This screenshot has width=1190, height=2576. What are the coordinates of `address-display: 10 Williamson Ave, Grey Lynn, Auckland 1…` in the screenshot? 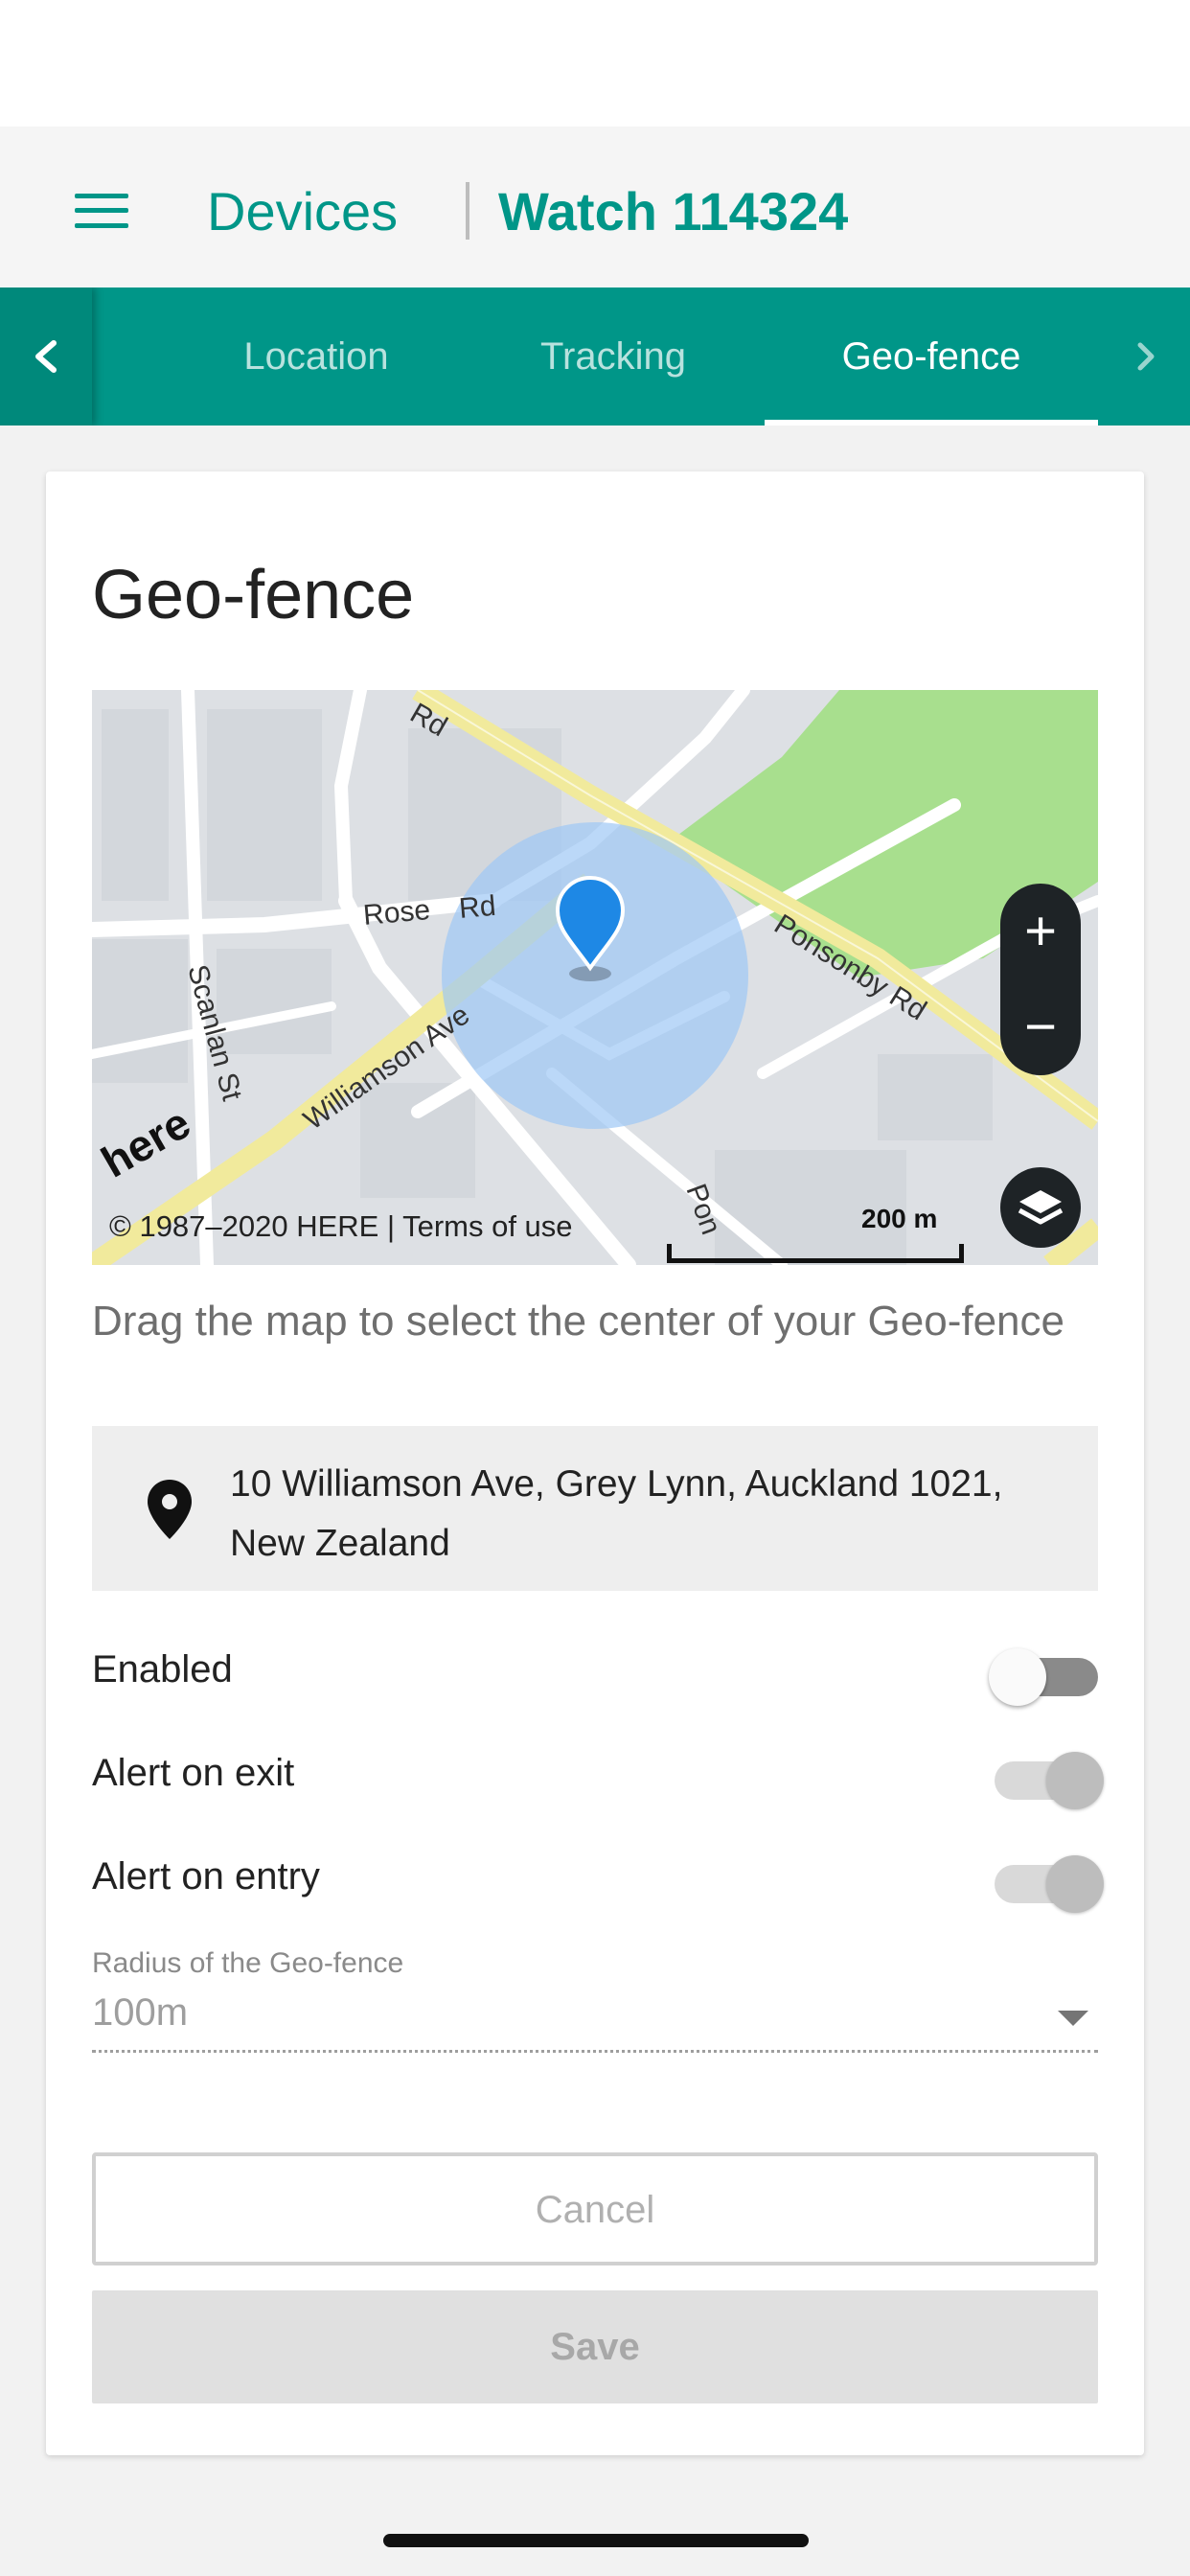 It's located at (595, 1508).